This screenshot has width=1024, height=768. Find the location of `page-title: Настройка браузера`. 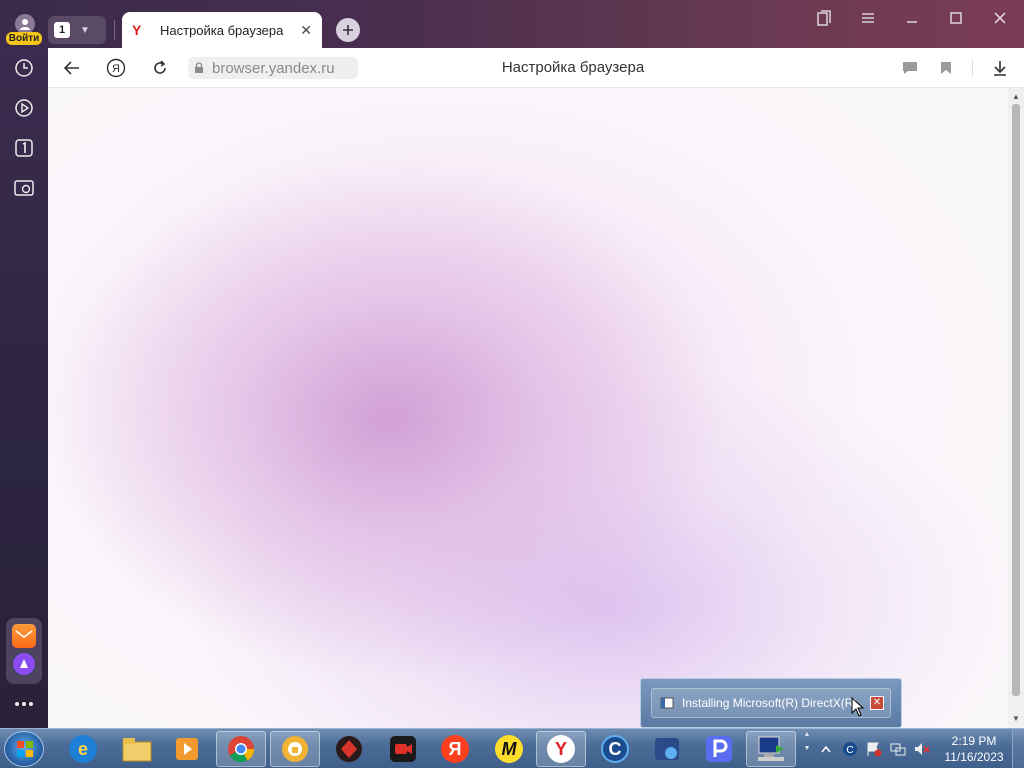

page-title: Настройка браузера is located at coordinates (573, 67).